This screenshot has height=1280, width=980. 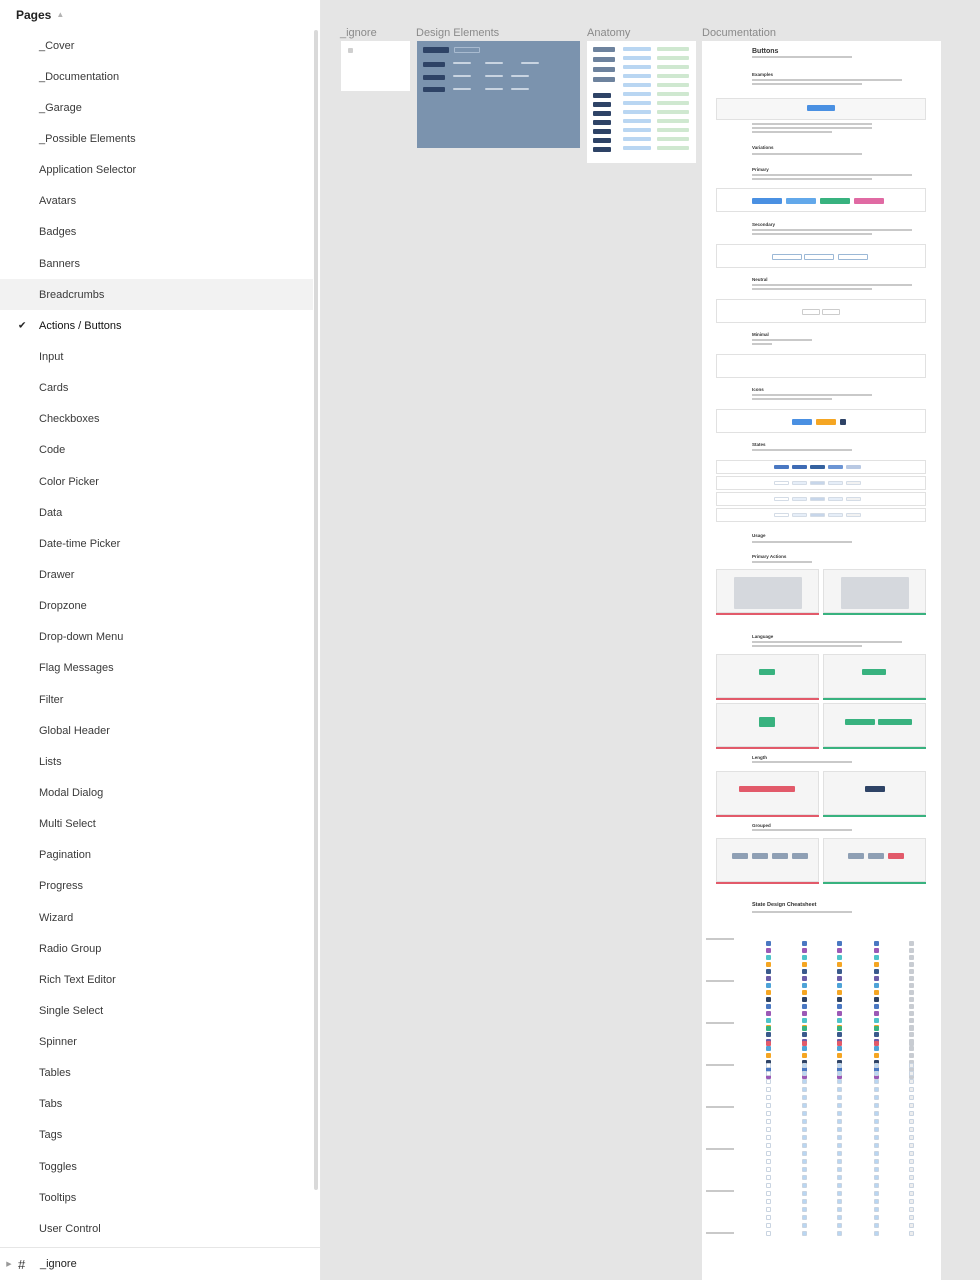 I want to click on page-item-tabs: Tabs, so click(x=156, y=1104).